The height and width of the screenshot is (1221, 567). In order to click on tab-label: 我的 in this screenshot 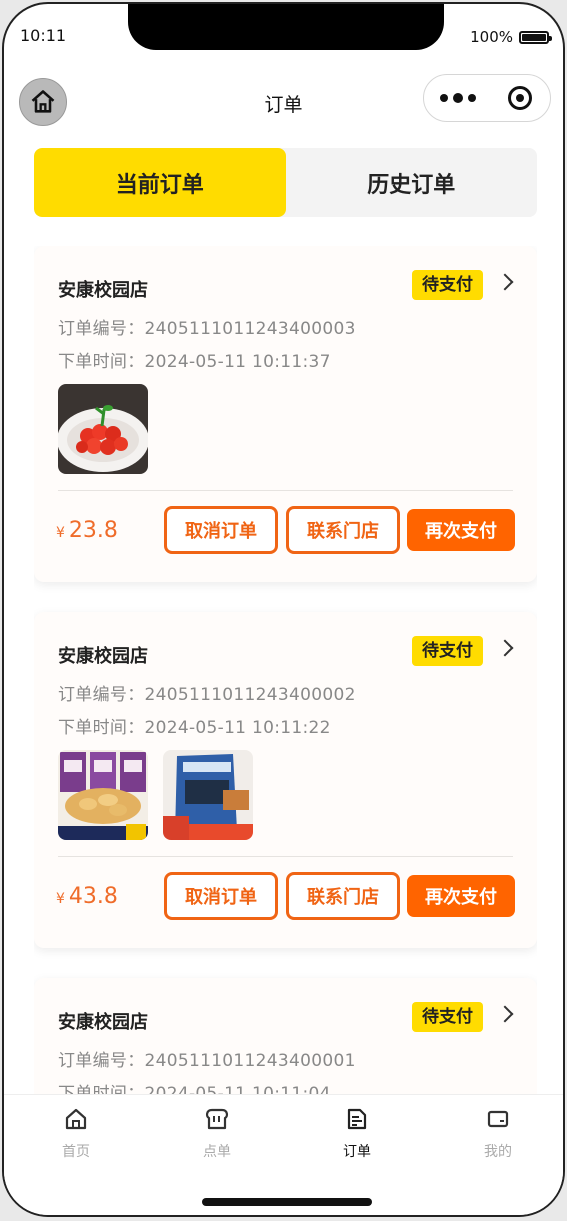, I will do `click(498, 1152)`.